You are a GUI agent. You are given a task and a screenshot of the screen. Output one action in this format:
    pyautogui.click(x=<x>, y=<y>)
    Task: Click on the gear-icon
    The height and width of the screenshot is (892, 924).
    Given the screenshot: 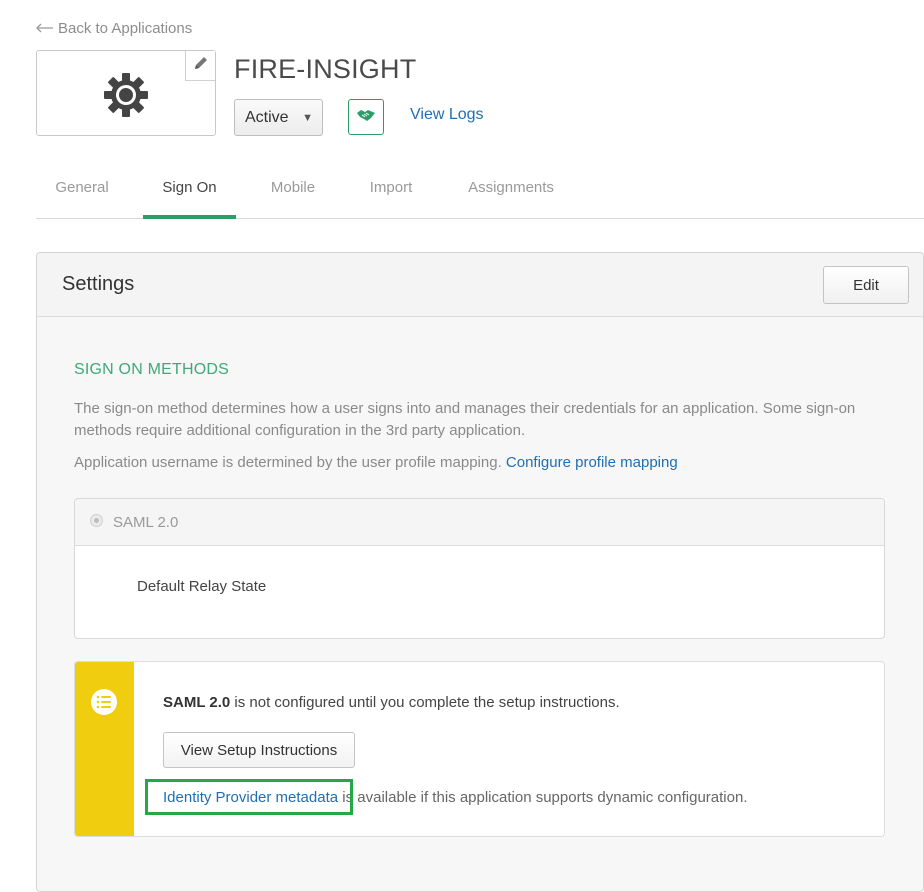 What is the action you would take?
    pyautogui.click(x=126, y=97)
    